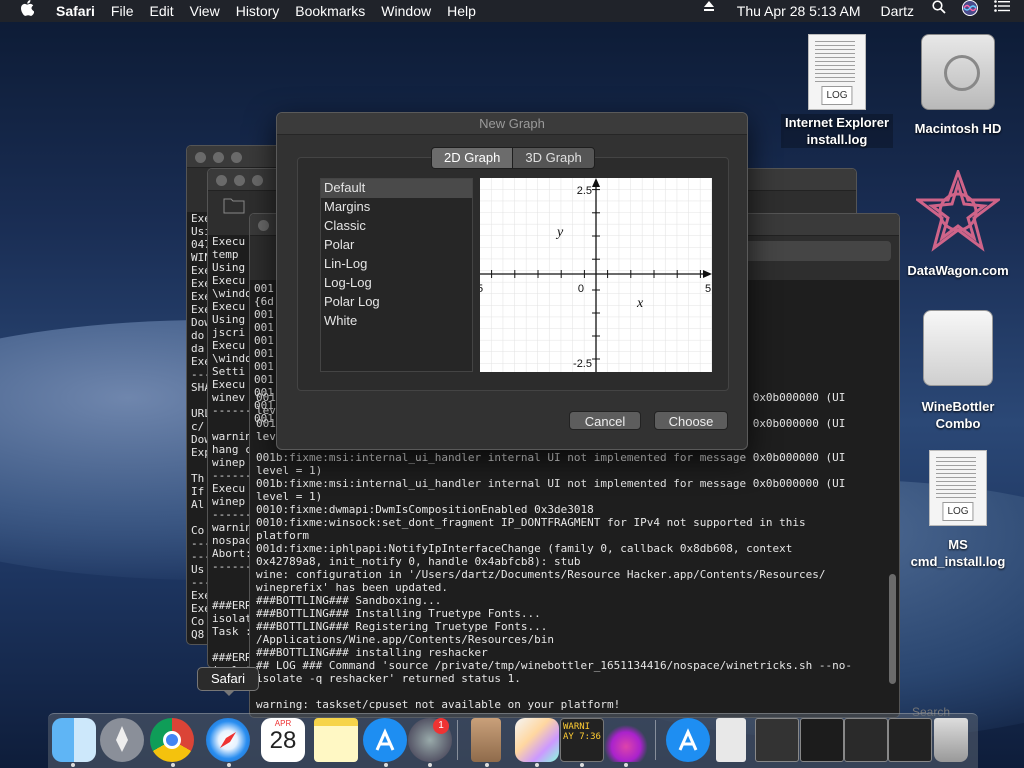 This screenshot has width=1024, height=768. Describe the element at coordinates (626, 740) in the screenshot. I see `potion-app-icon` at that location.